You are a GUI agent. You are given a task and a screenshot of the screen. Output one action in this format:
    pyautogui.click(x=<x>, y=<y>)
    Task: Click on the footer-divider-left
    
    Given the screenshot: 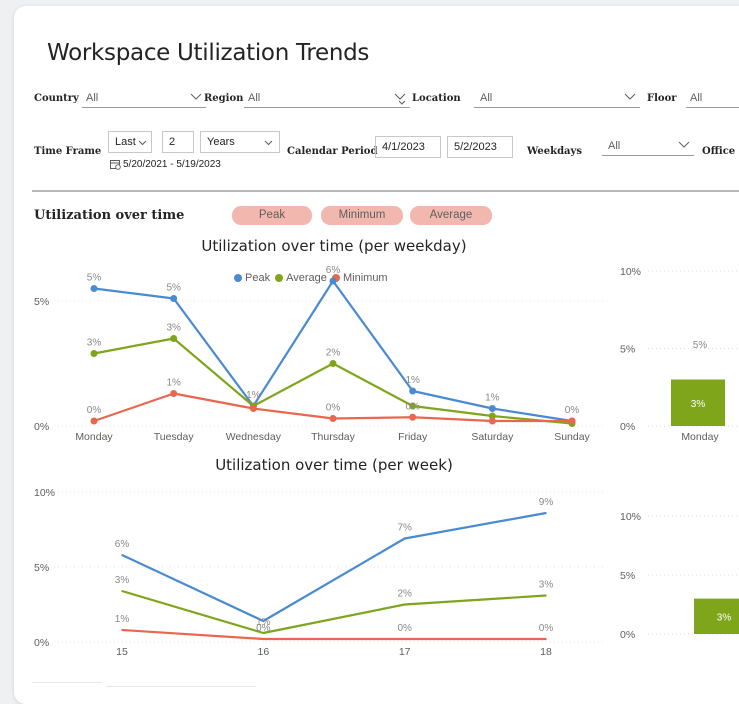 What is the action you would take?
    pyautogui.click(x=67, y=682)
    